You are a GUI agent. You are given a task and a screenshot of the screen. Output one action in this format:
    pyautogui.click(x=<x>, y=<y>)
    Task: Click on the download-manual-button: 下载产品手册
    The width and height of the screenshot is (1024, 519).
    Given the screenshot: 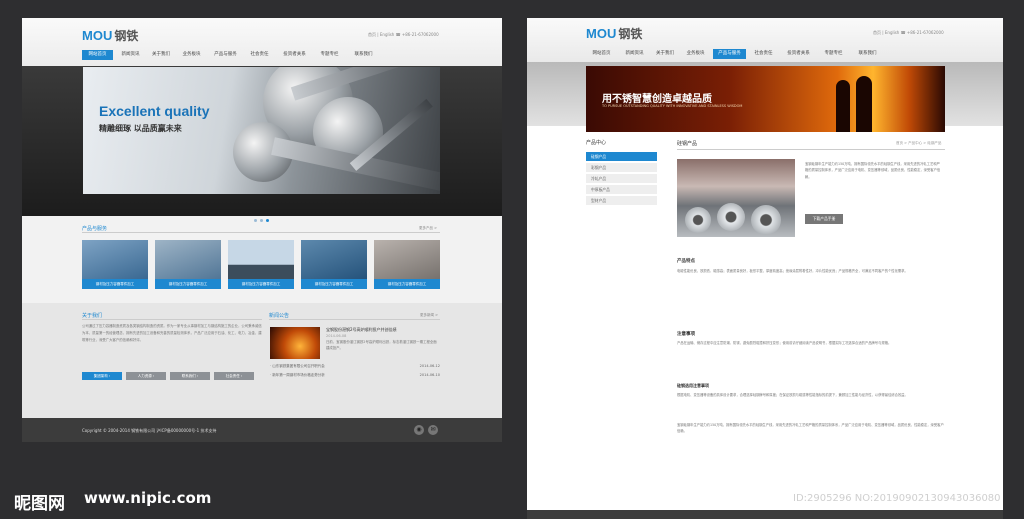 What is the action you would take?
    pyautogui.click(x=824, y=219)
    